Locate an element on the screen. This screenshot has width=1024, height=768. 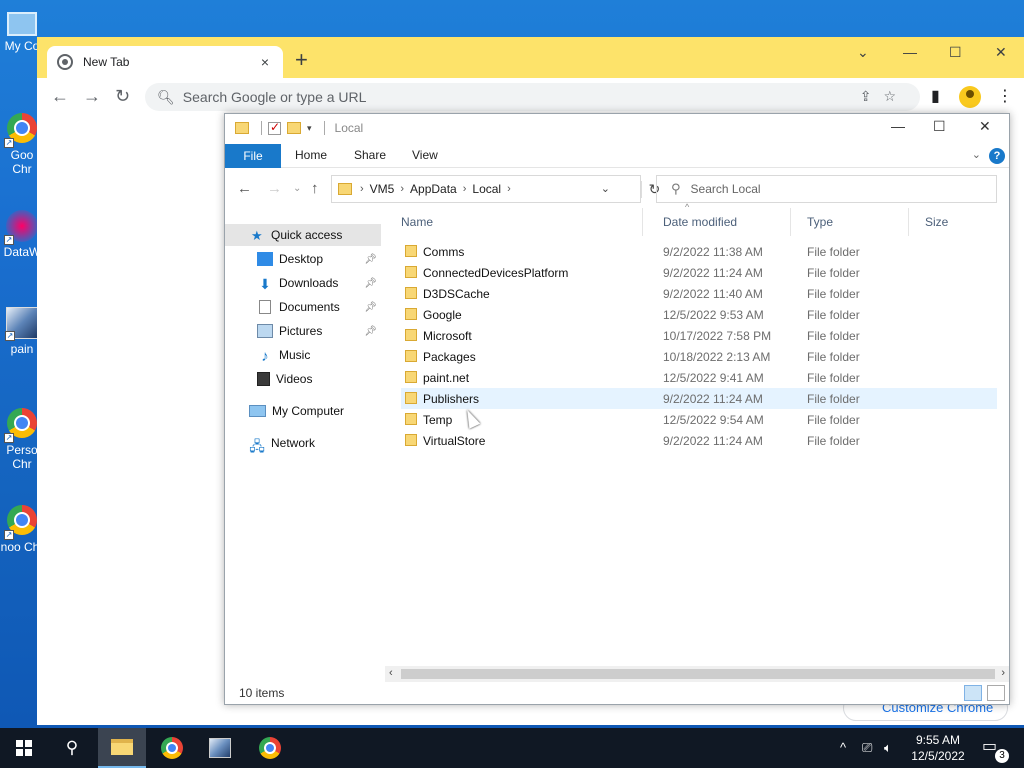
ribbon-tab-view: View is located at coordinates (425, 155).